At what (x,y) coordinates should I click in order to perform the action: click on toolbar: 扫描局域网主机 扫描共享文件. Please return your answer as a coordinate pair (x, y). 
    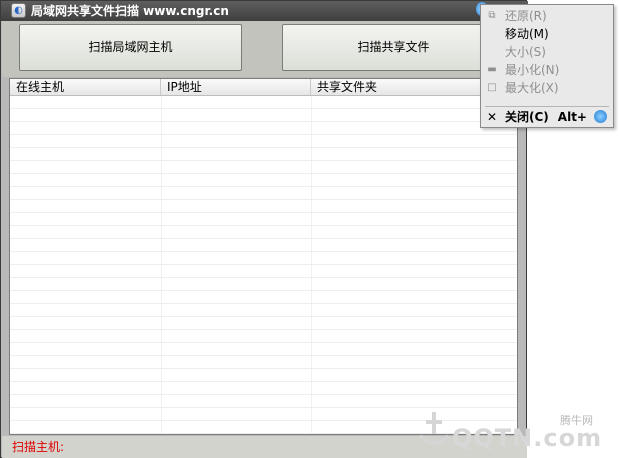
    Looking at the image, I should click on (264, 49).